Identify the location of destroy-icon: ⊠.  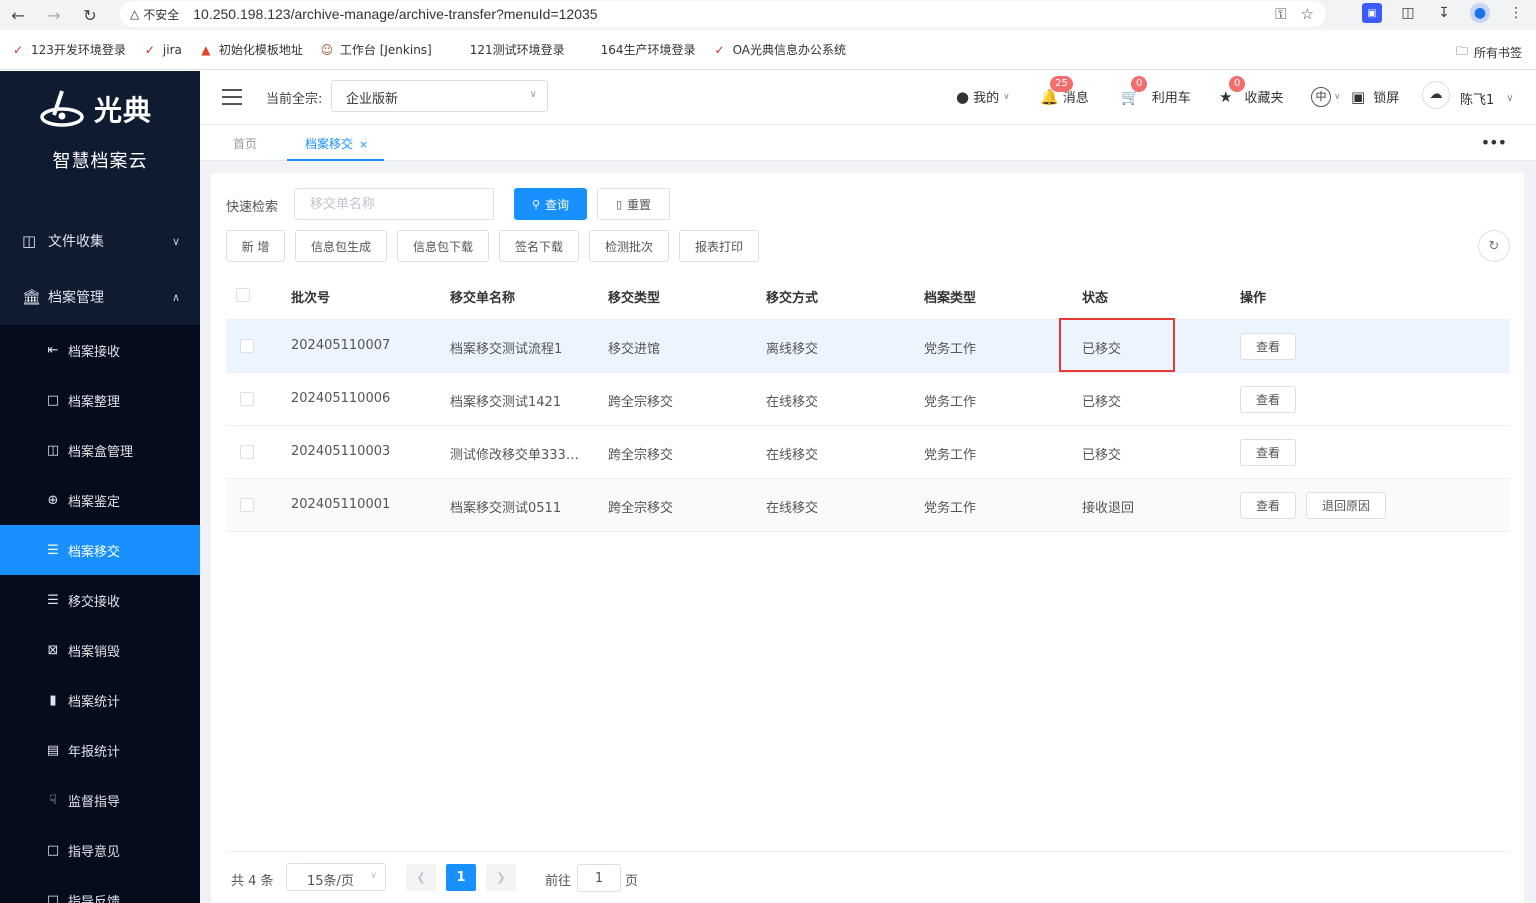
(53, 650).